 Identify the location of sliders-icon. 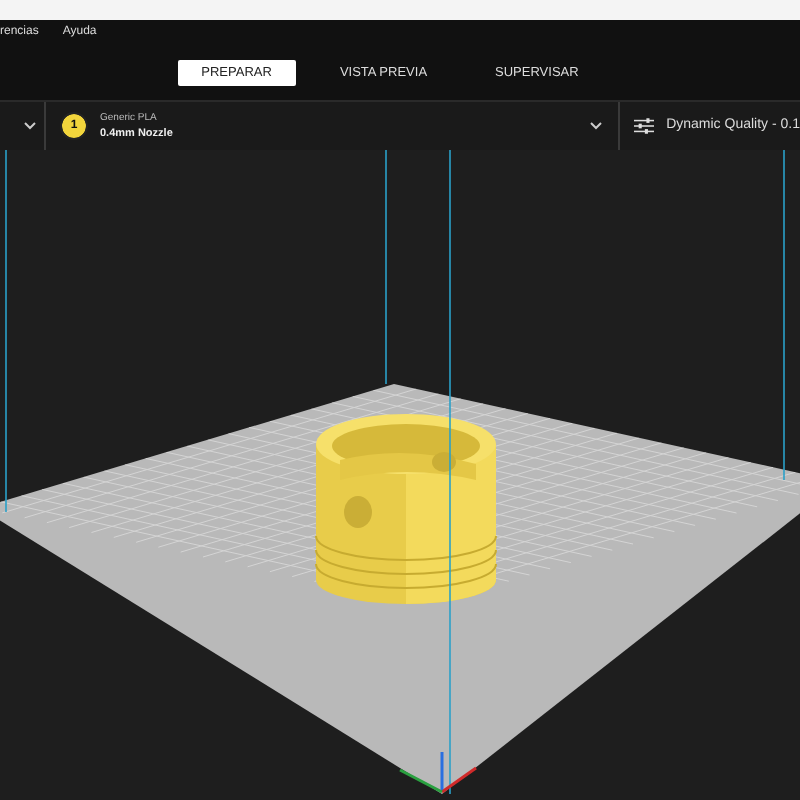
(644, 126).